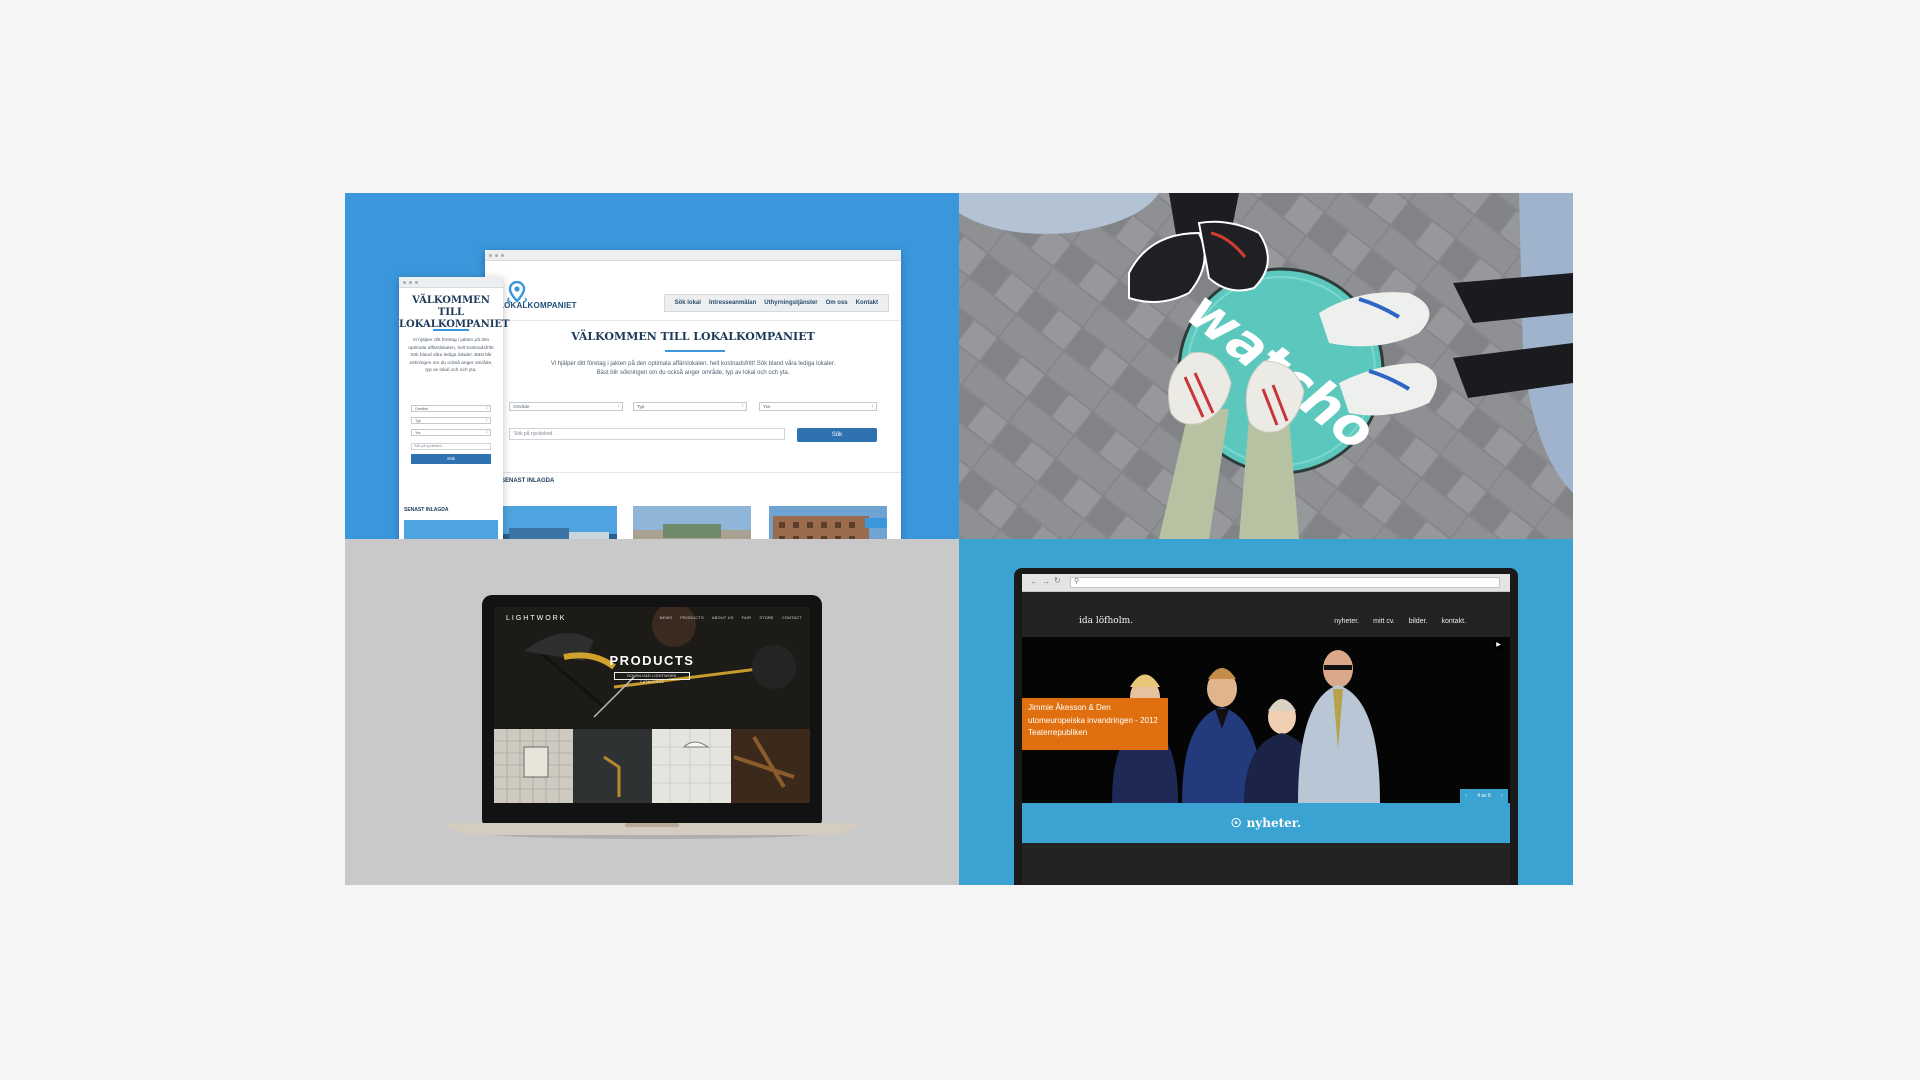  What do you see at coordinates (1466, 796) in the screenshot?
I see `chevron-left-icon: ‹` at bounding box center [1466, 796].